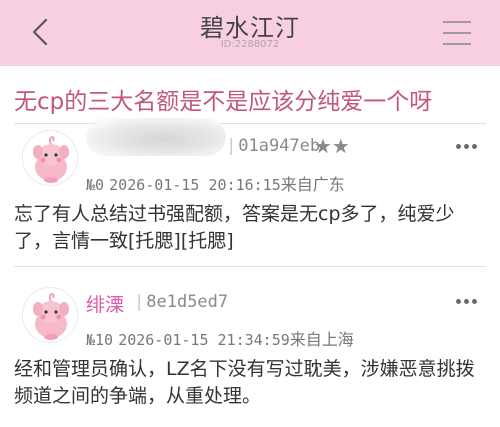 Image resolution: width=500 pixels, height=427 pixels. Describe the element at coordinates (321, 339) in the screenshot. I see `post-location: 来自上海` at that location.